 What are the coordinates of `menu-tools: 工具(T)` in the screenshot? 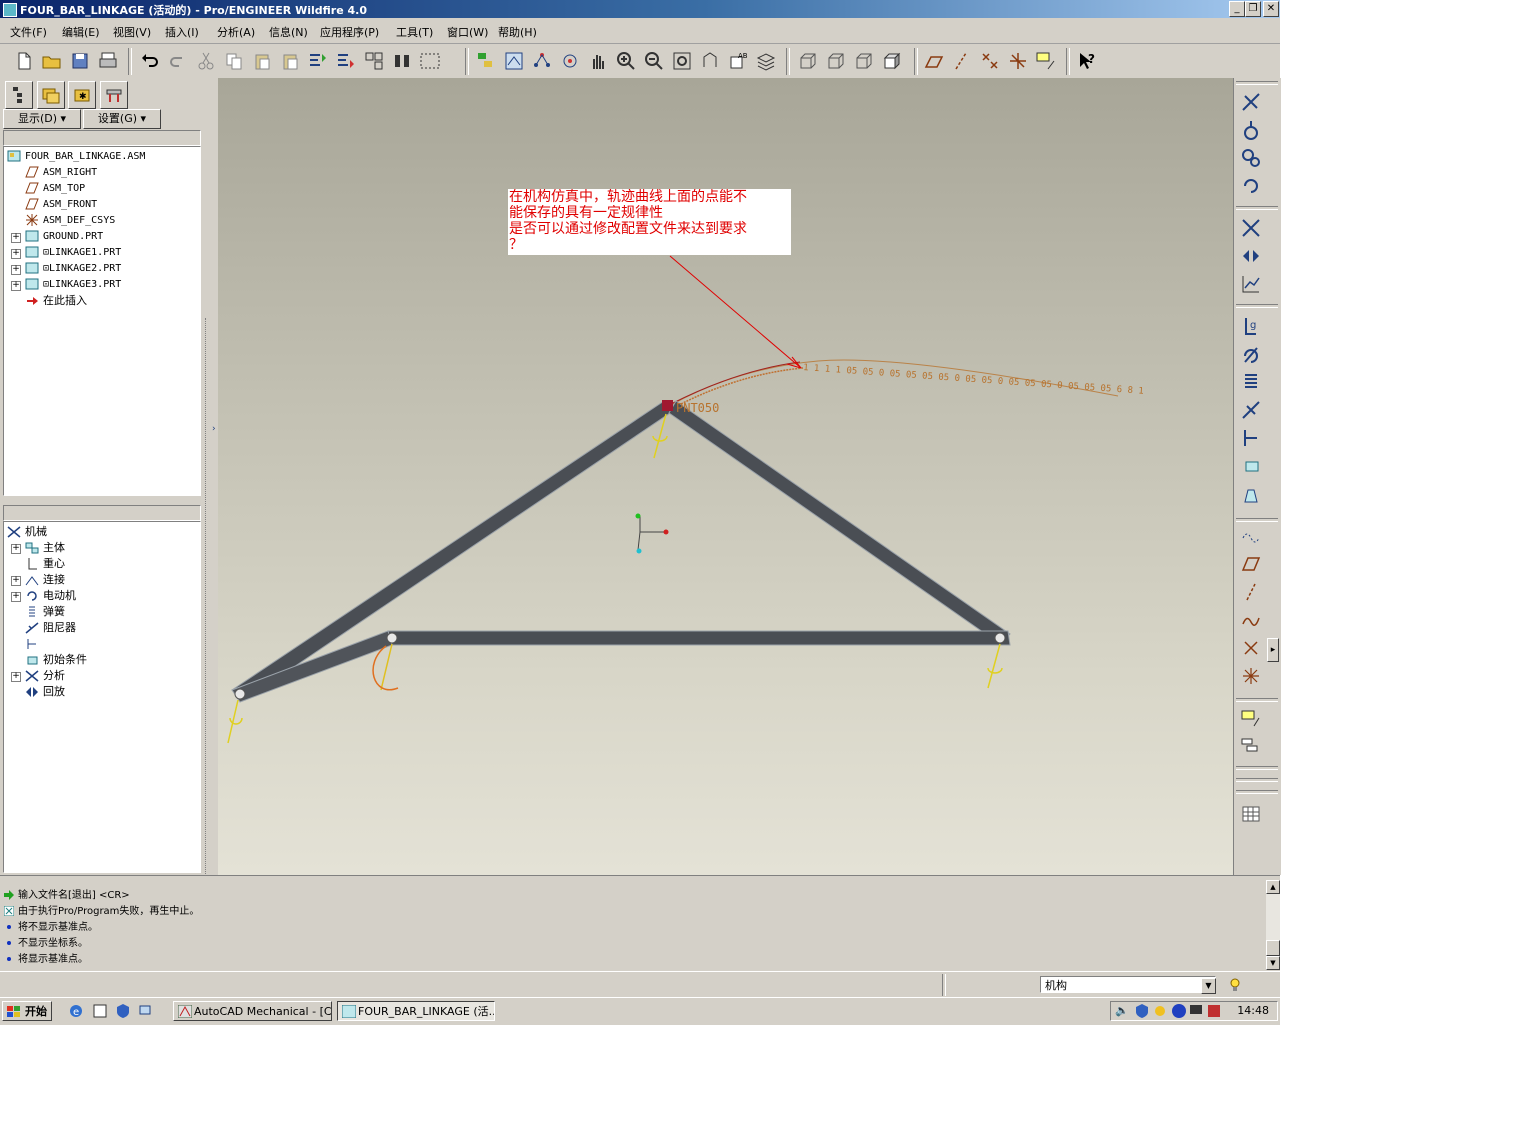 It's located at (414, 32).